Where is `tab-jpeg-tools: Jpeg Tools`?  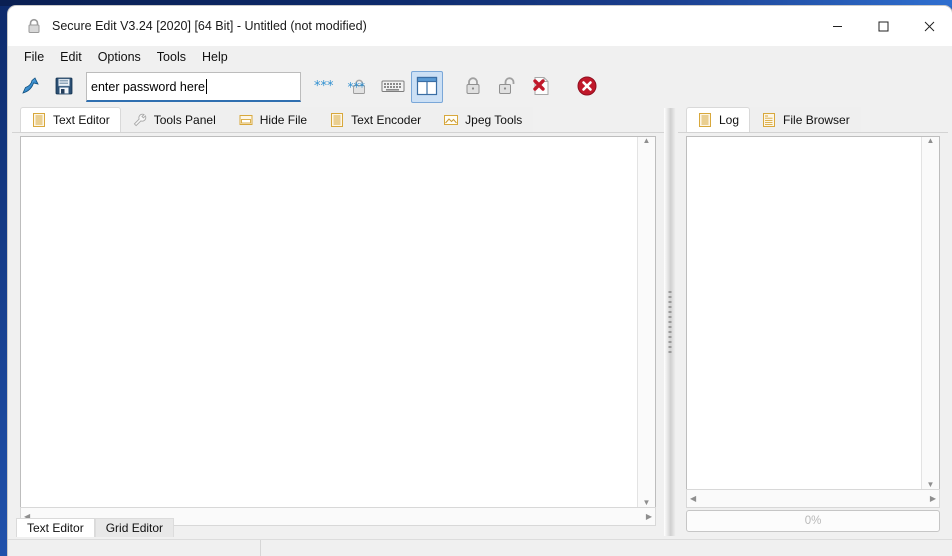
tab-jpeg-tools: Jpeg Tools is located at coordinates (483, 119).